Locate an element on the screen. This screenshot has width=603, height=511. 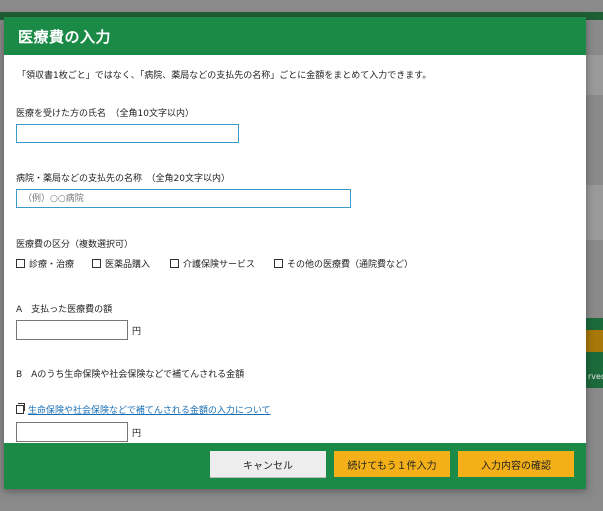
category-option-label: 診療・治療 is located at coordinates (52, 265).